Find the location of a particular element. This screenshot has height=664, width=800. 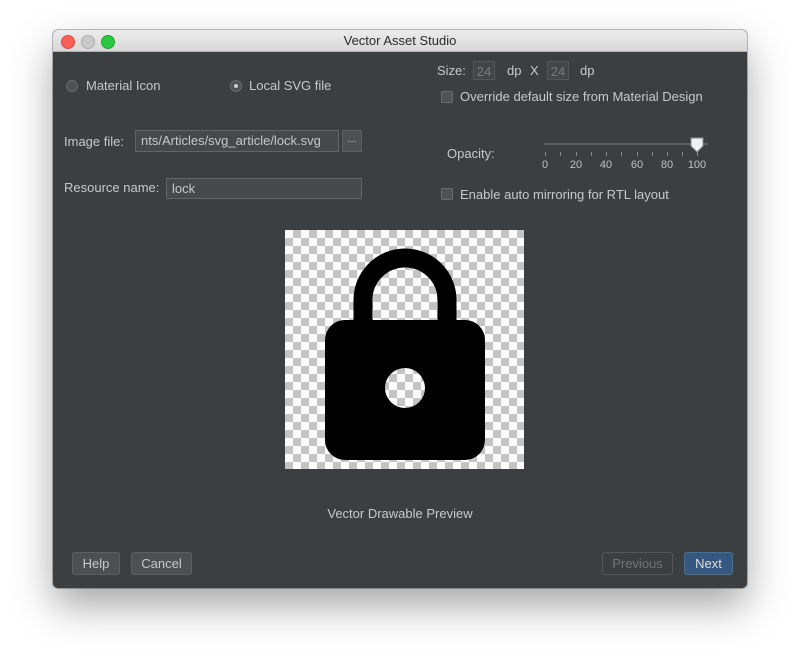

local-svg-label: Local SVG file is located at coordinates (290, 85).